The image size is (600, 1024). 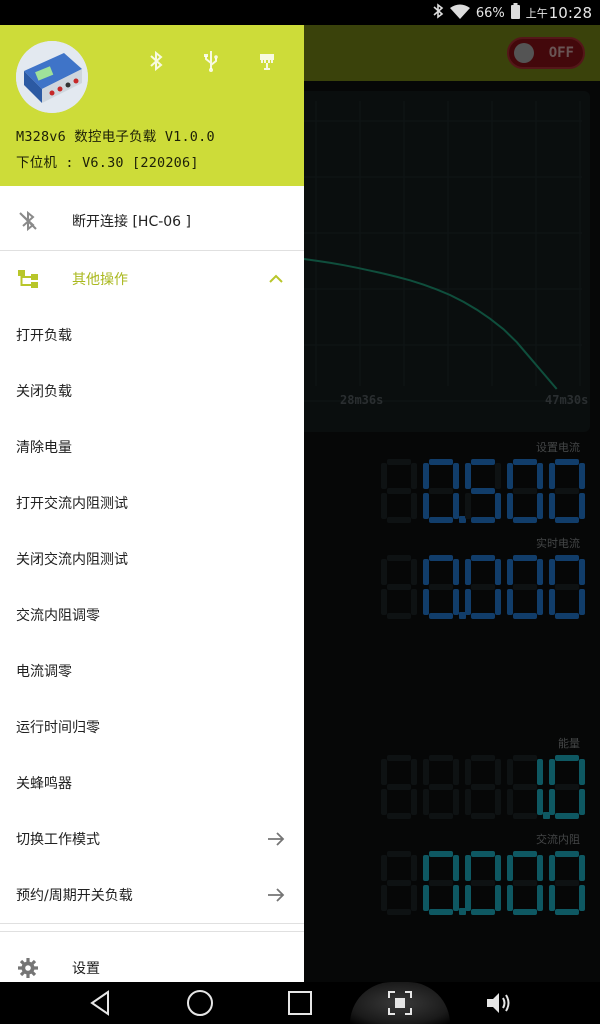 I want to click on battery-percent: 66%, so click(x=490, y=13).